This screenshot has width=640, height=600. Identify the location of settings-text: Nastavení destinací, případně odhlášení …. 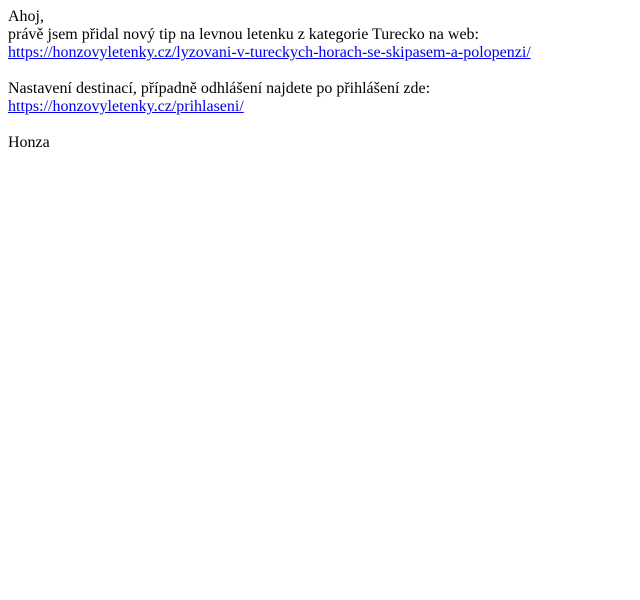
(219, 88).